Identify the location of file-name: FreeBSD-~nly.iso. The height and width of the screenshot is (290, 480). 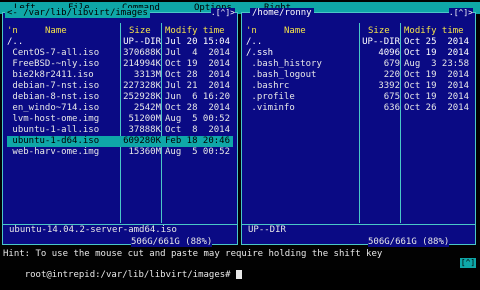
(53, 64).